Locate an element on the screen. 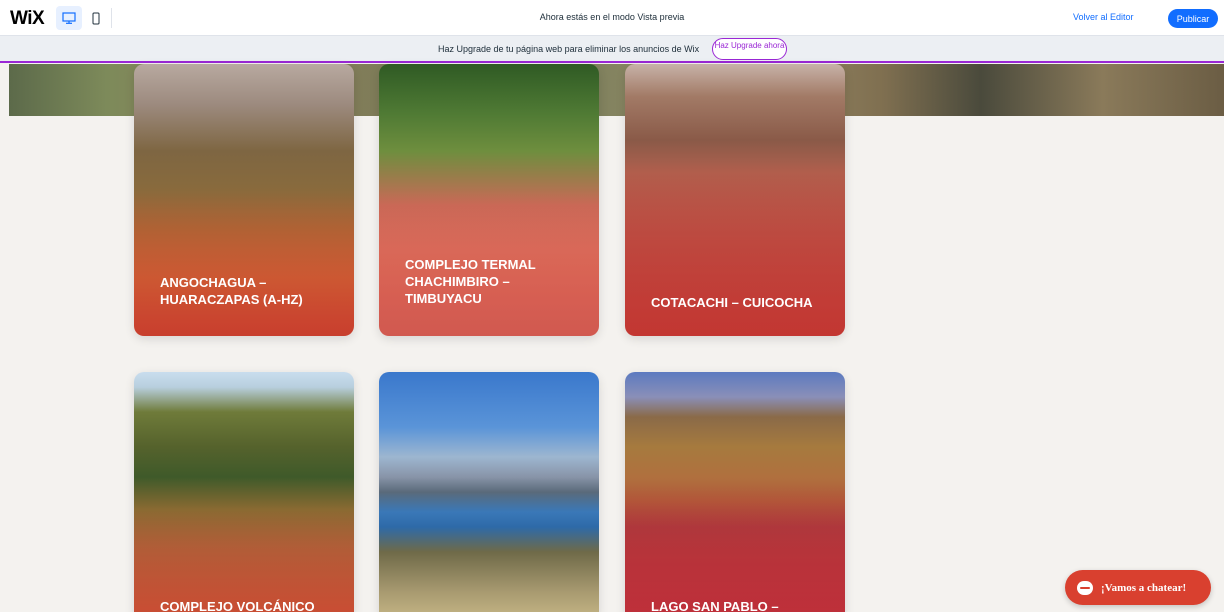  destination-card-chachimbiro: COMPLEJO TERMAL CHACHIMBIRO – TIMBUYACU is located at coordinates (489, 200).